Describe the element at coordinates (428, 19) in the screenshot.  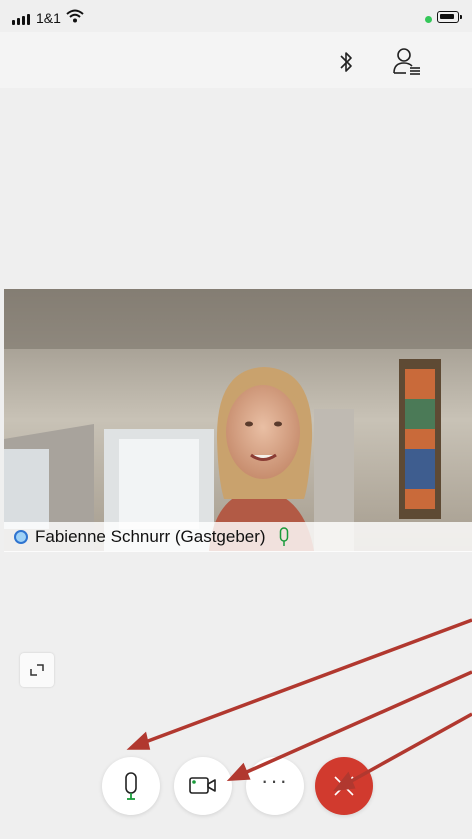
I see `privacy-indicator-dot` at that location.